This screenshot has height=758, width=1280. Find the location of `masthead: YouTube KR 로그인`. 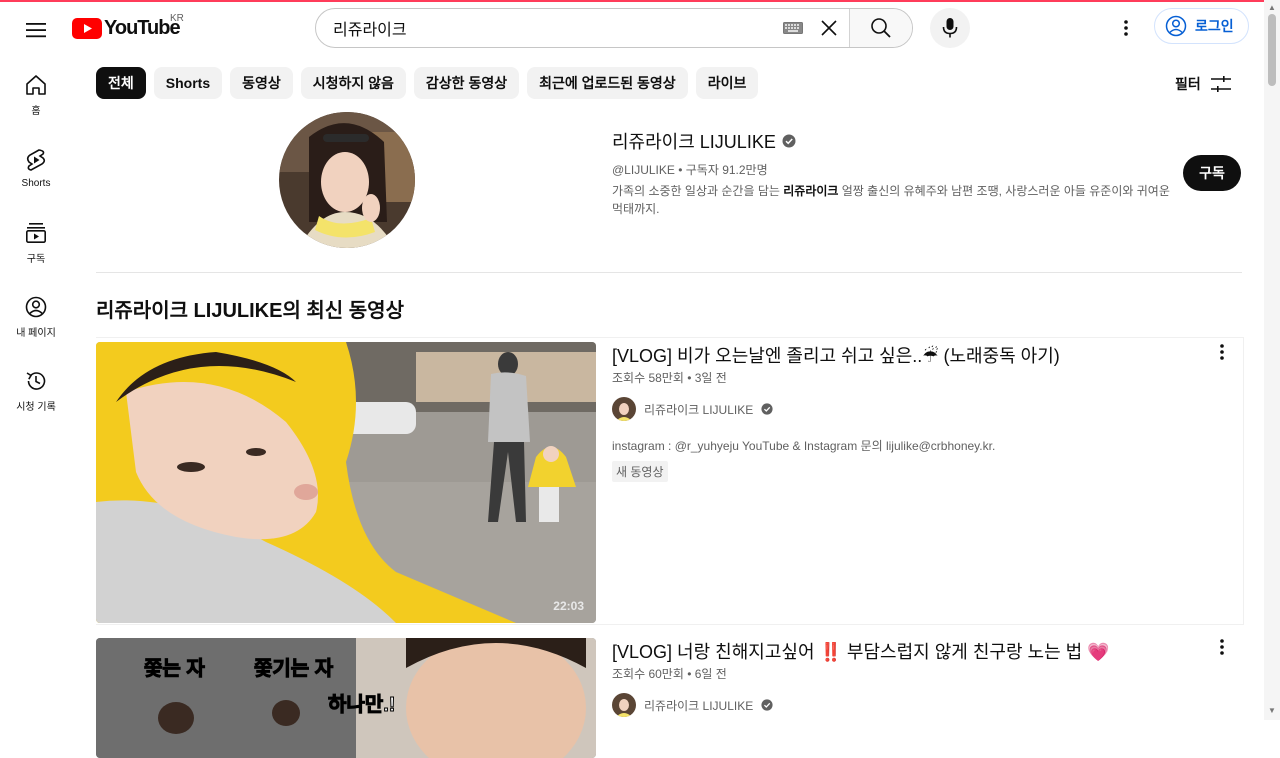

masthead: YouTube KR 로그인 is located at coordinates (632, 29).